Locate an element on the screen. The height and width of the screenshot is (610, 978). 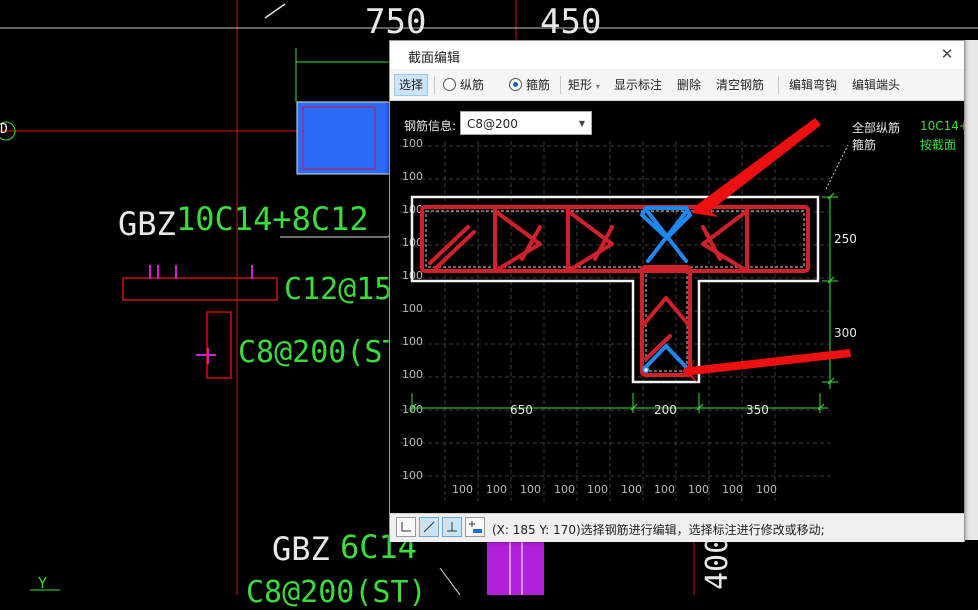
dimension-300: 300 is located at coordinates (845, 333).